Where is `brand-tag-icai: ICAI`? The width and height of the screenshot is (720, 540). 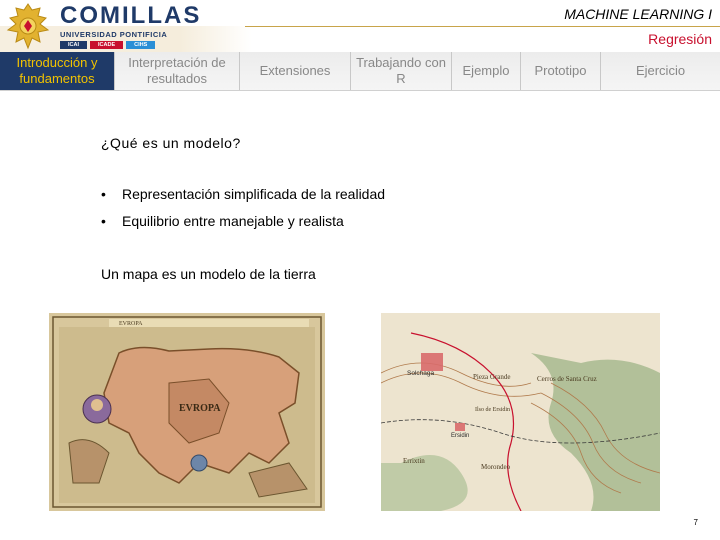 brand-tag-icai: ICAI is located at coordinates (73, 45).